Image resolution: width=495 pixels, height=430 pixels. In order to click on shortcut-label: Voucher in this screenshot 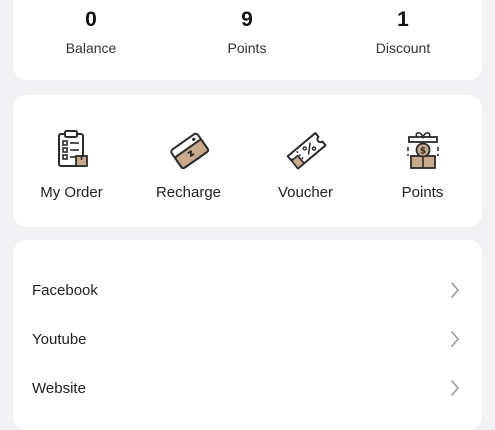, I will do `click(305, 192)`.